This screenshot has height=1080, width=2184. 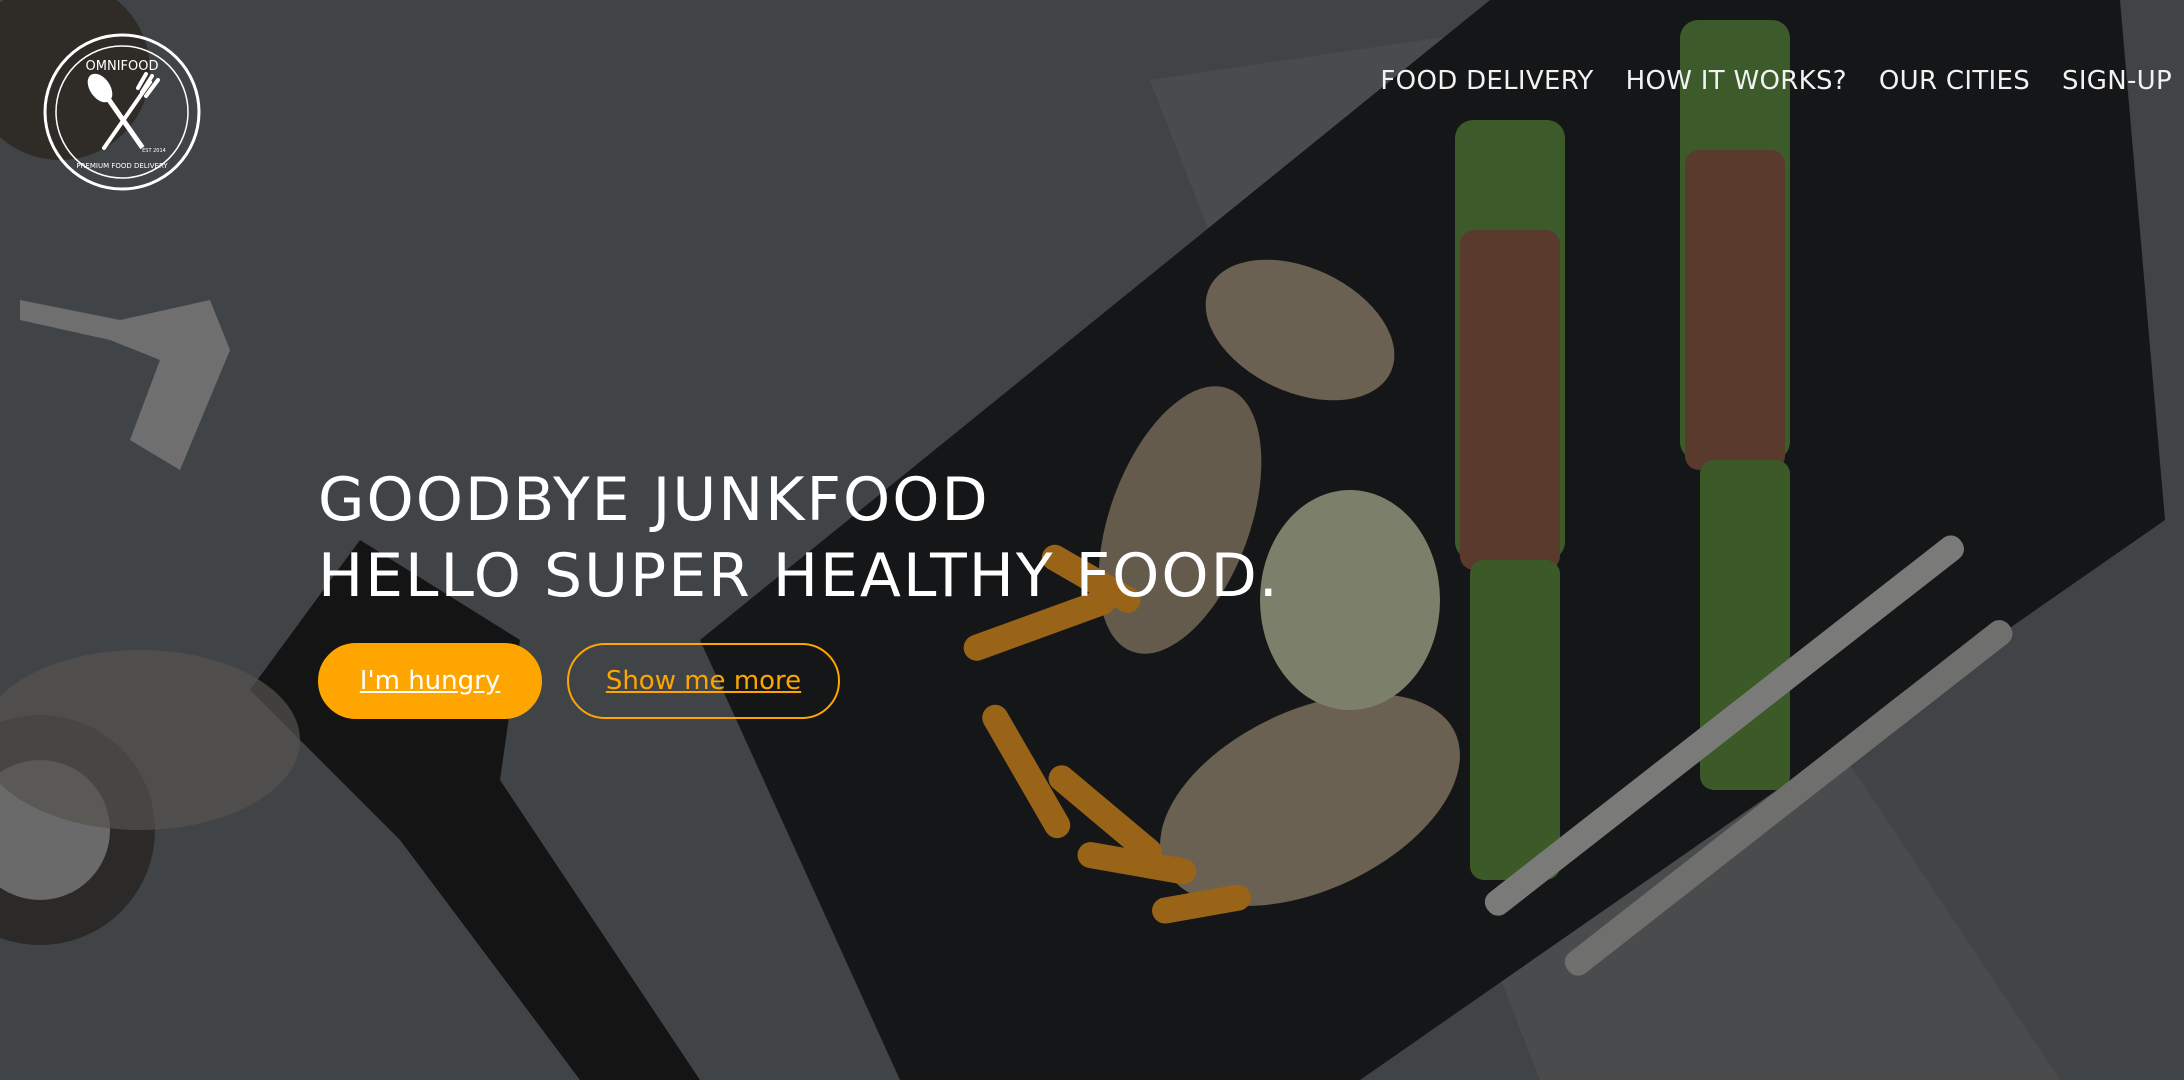 What do you see at coordinates (122, 66) in the screenshot?
I see `logo-text: OMNIFOOD` at bounding box center [122, 66].